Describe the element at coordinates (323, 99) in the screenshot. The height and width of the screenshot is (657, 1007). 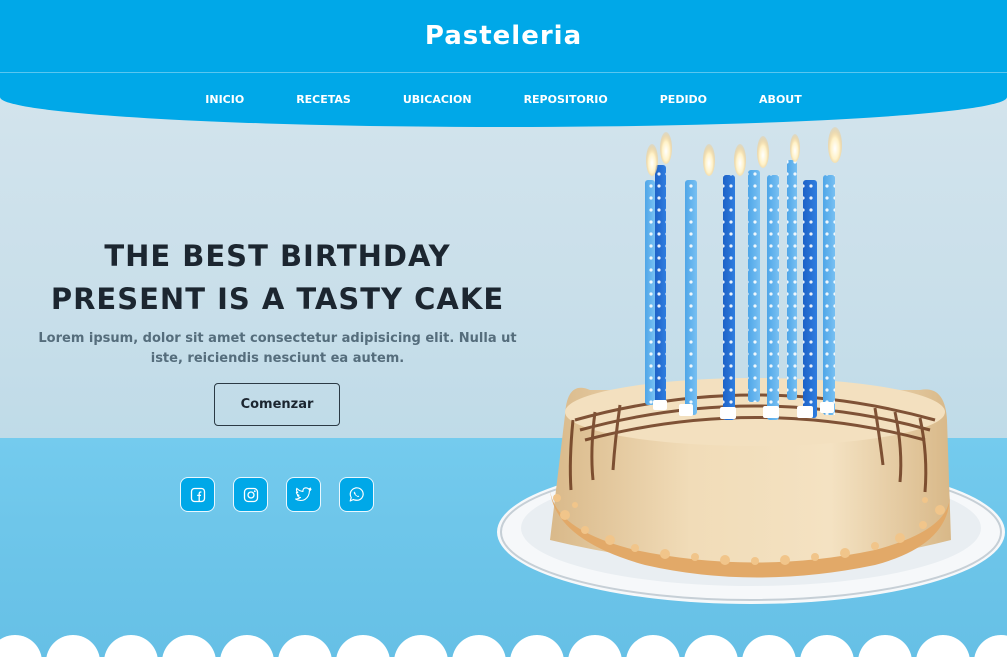
I see `nav-item-recetas: RECETAS` at that location.